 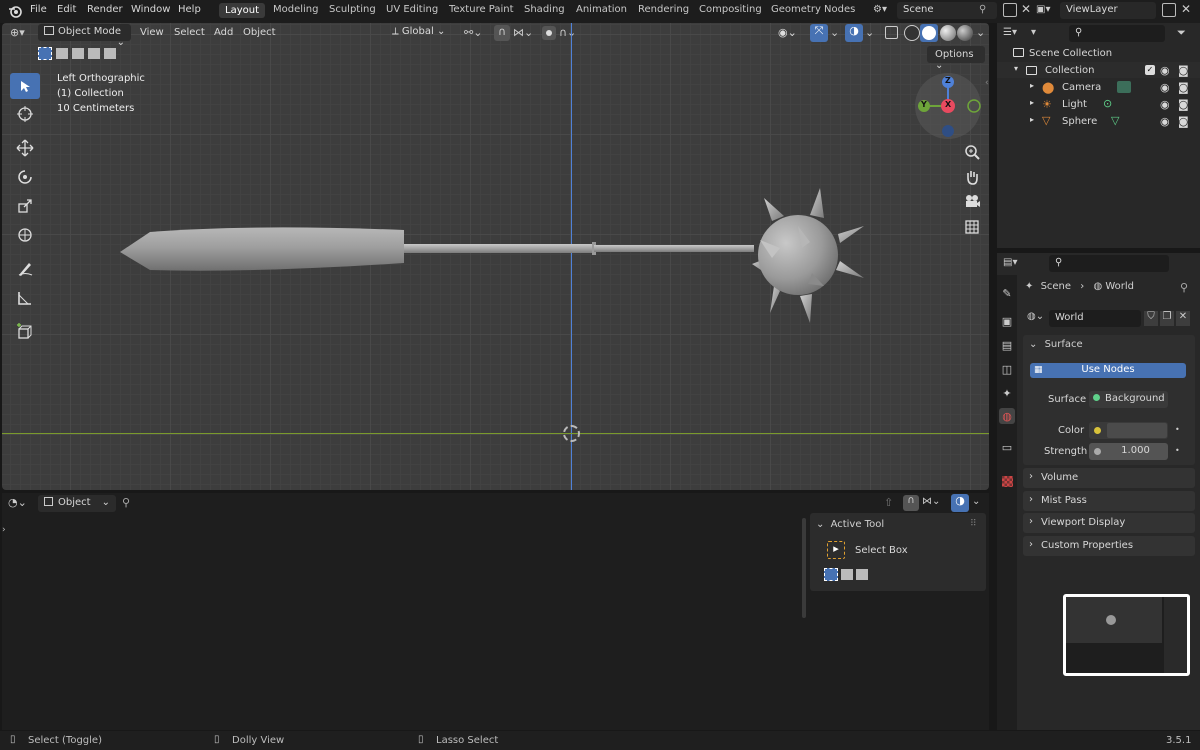 I want to click on tab-compositing: Compositing, so click(x=730, y=9).